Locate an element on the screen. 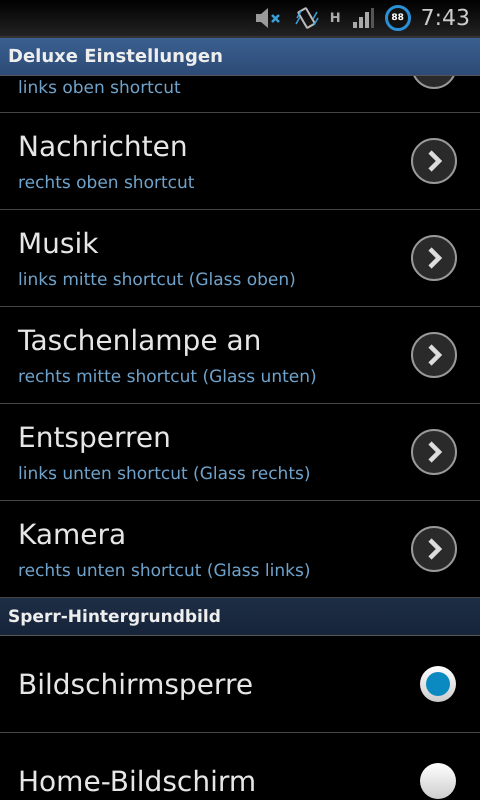 The image size is (480, 800). item-subtitle: rechts unten shortcut (Glass links) is located at coordinates (164, 570).